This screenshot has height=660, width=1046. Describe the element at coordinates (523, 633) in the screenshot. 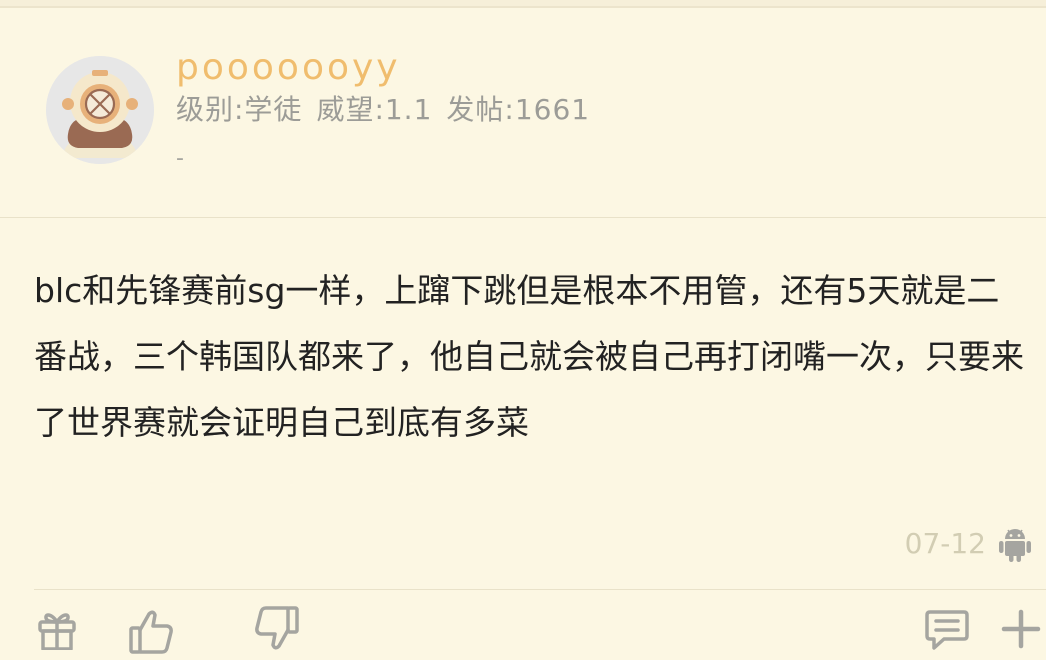

I see `action-bar` at that location.